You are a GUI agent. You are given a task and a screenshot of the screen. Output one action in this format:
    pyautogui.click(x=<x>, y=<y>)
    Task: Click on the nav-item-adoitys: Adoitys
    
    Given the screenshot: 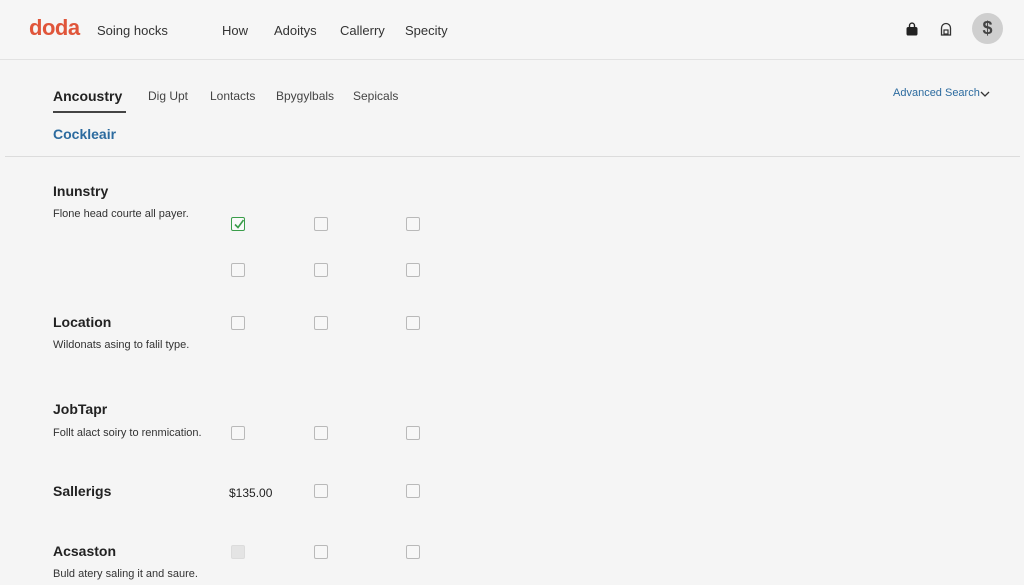 What is the action you would take?
    pyautogui.click(x=295, y=30)
    